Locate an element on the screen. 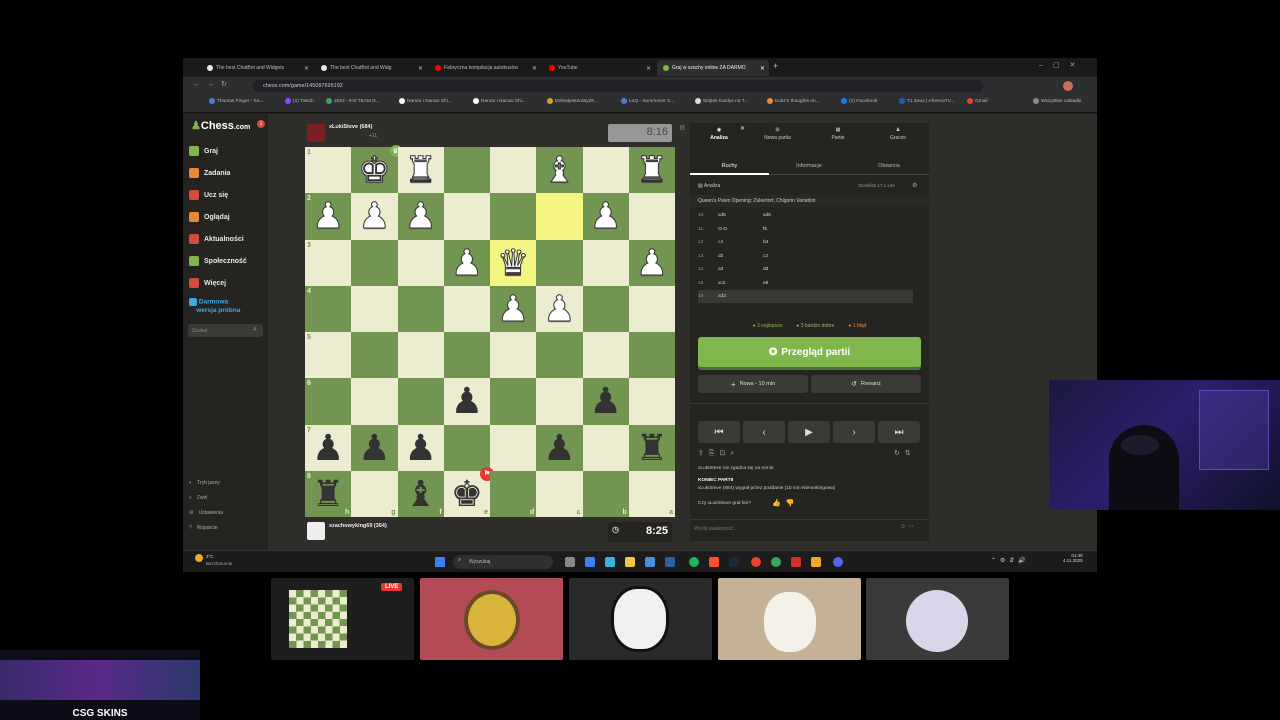 This screenshot has height=720, width=1280. white-move: c4 is located at coordinates (740, 242).